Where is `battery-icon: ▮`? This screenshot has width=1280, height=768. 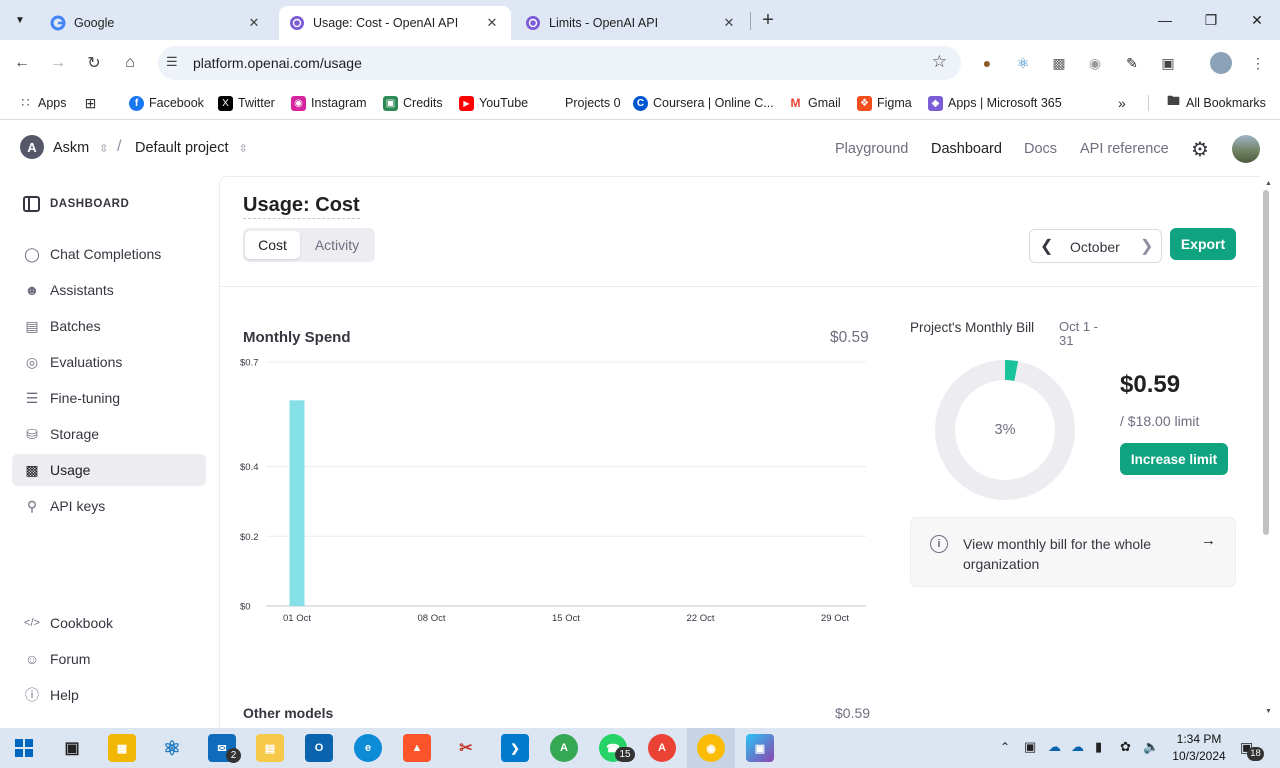 battery-icon: ▮ is located at coordinates (1098, 747).